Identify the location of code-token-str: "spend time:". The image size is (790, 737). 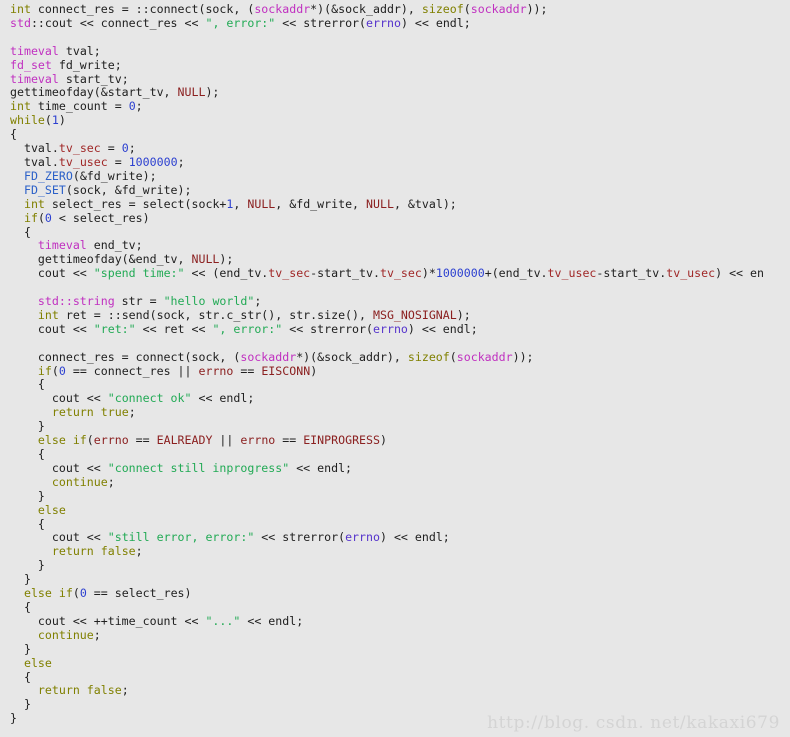
(139, 273).